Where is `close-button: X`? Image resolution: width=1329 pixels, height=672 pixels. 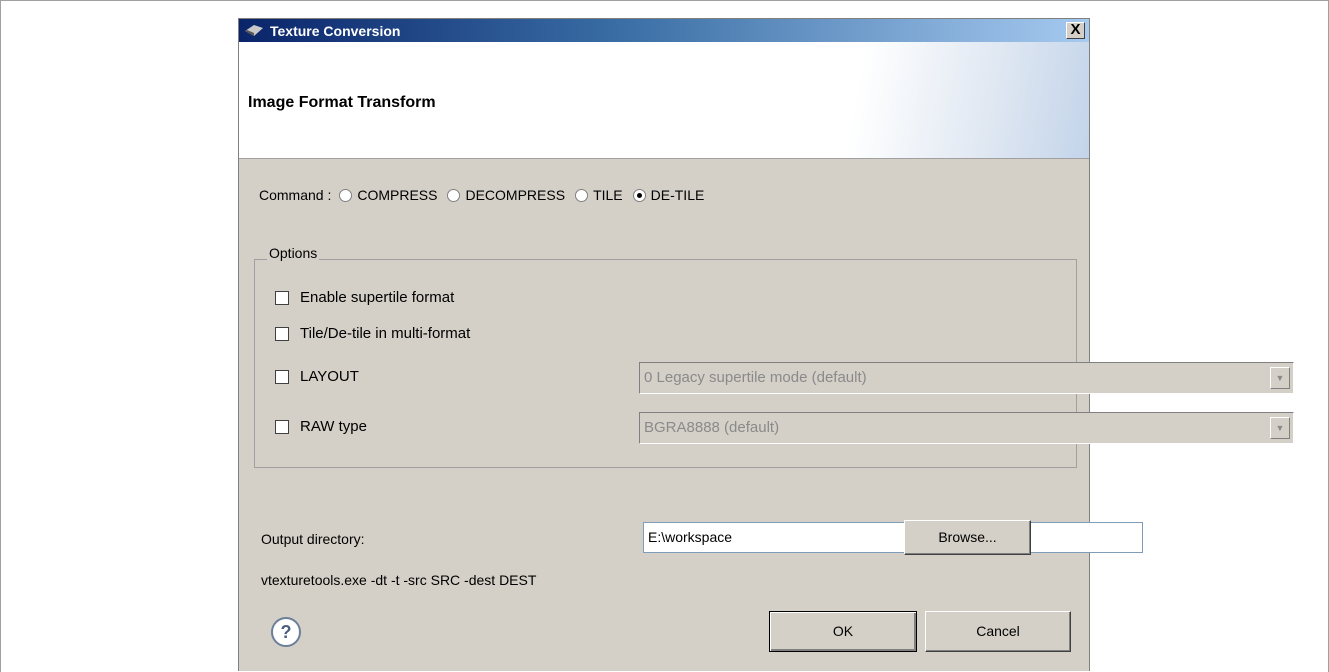 close-button: X is located at coordinates (1075, 30).